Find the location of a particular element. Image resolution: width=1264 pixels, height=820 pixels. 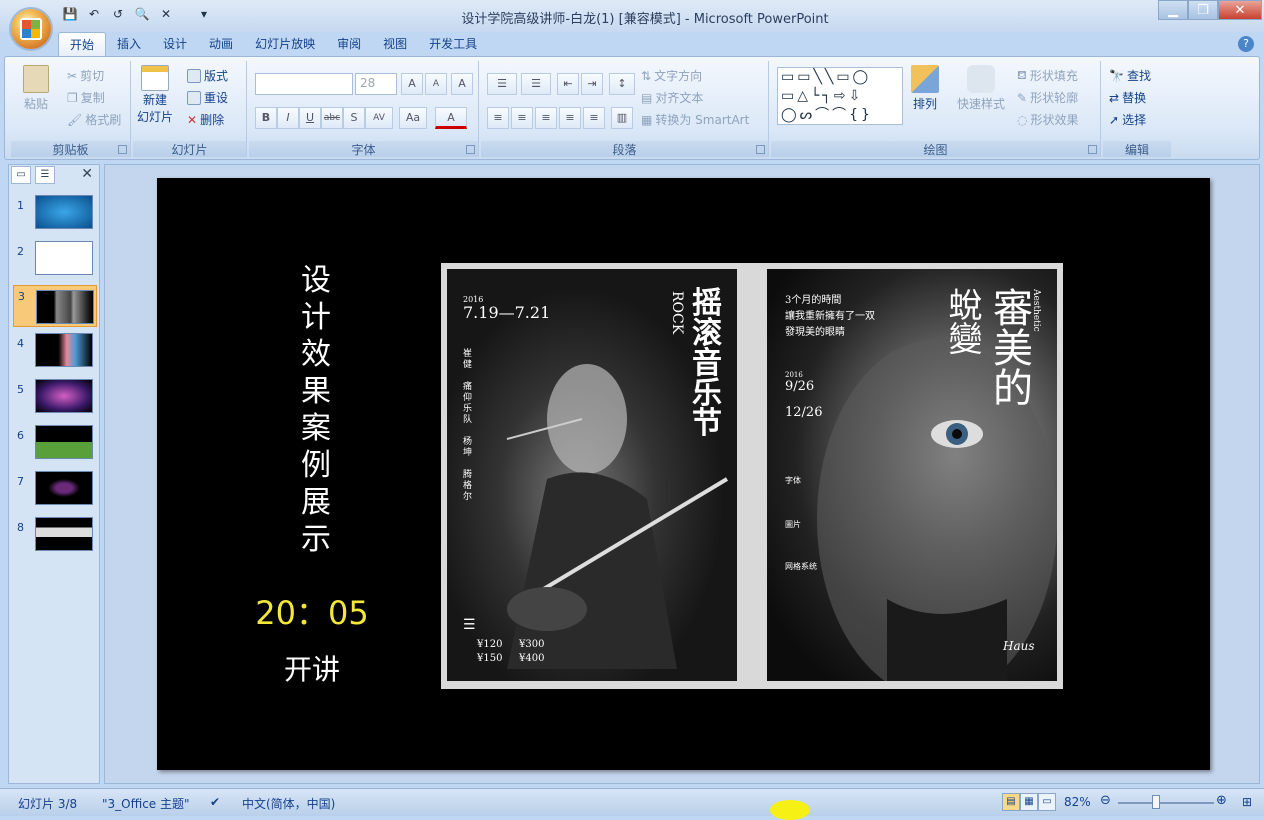

tab-view: 视图 is located at coordinates (395, 44).